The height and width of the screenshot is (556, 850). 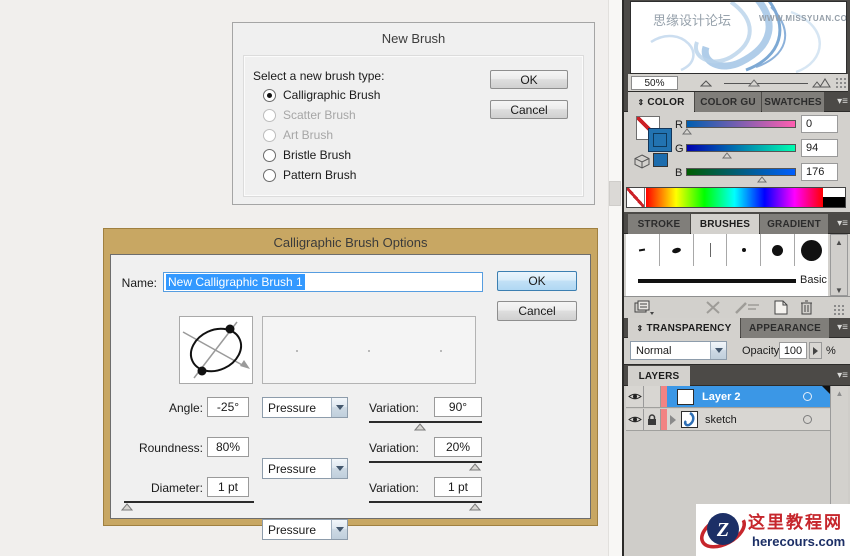 I want to click on brush-libraries-icon, so click(x=644, y=307).